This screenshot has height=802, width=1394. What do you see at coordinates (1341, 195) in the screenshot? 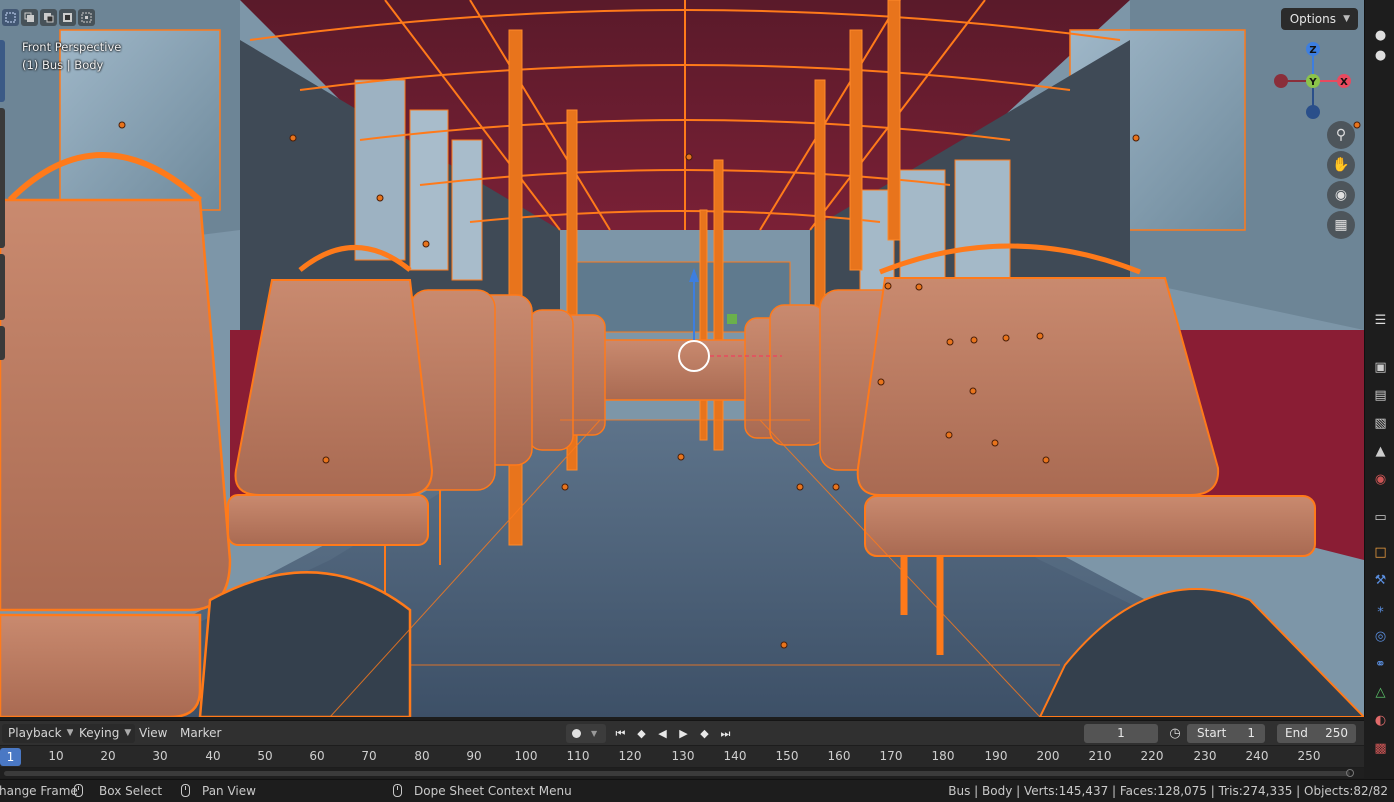
I see `camera-view-icon: ◉` at bounding box center [1341, 195].